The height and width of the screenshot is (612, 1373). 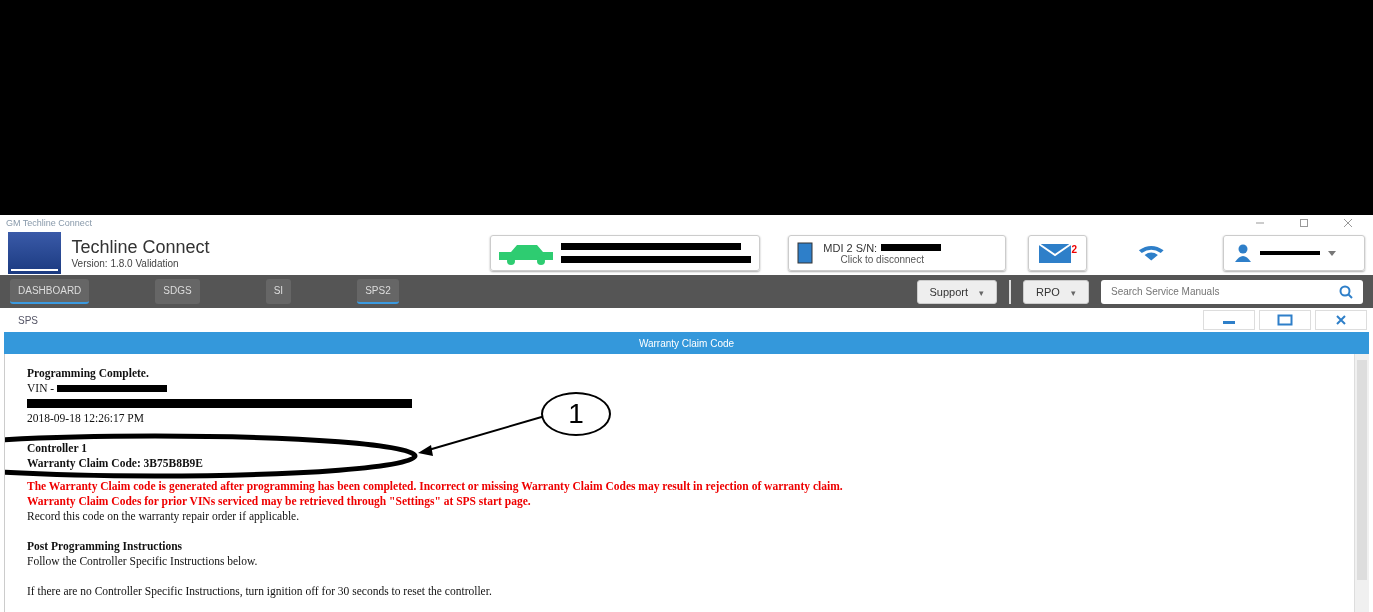 What do you see at coordinates (850, 247) in the screenshot?
I see `device-title: MDI 2 S/N:` at bounding box center [850, 247].